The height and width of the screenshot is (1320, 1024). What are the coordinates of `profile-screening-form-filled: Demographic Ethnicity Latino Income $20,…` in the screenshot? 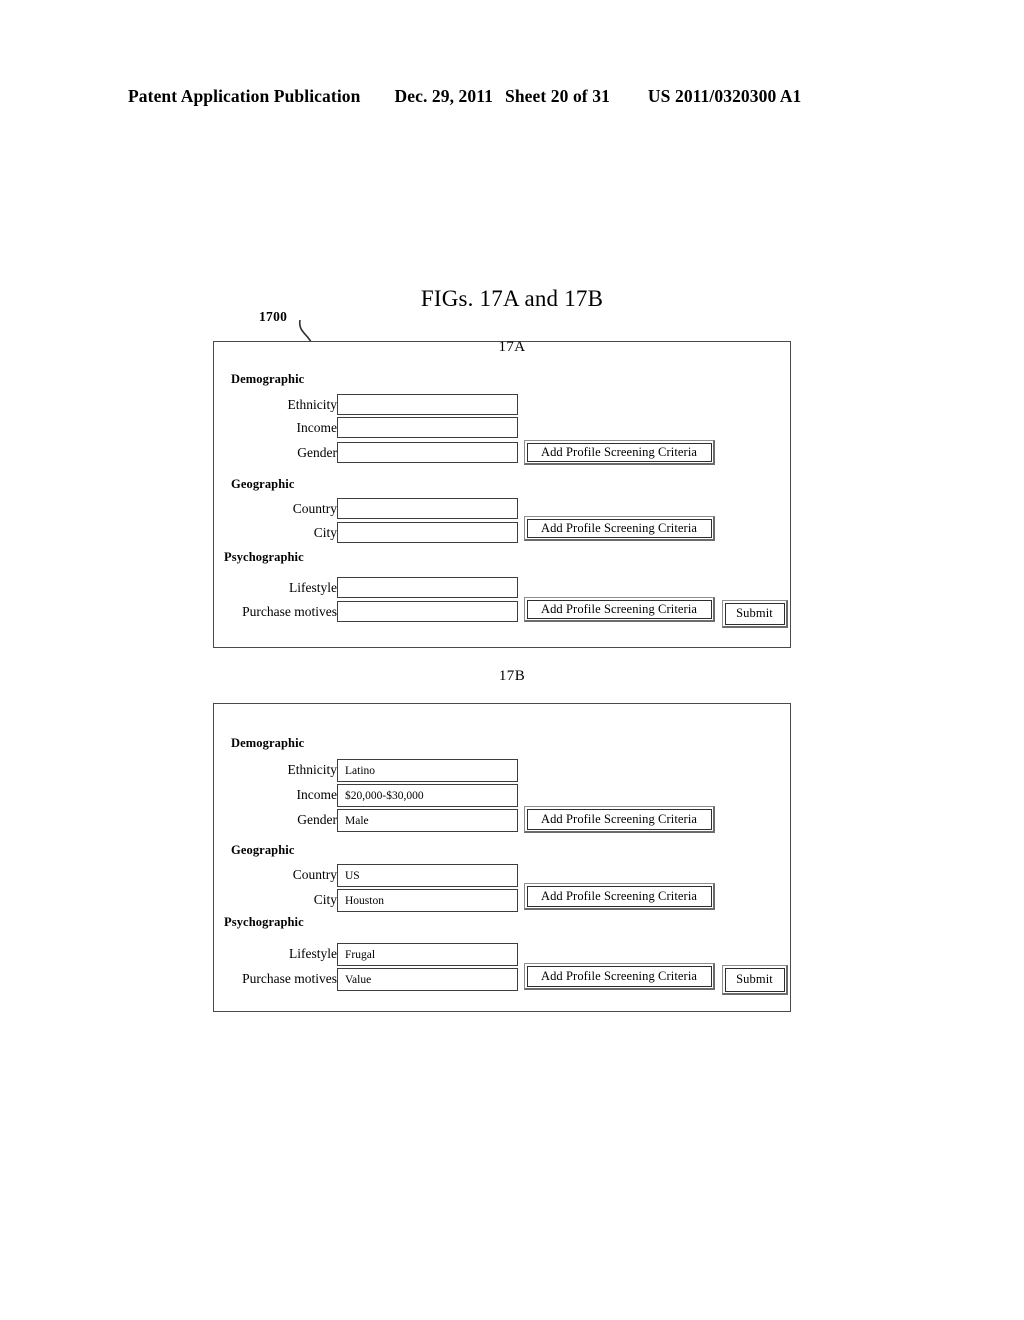 It's located at (502, 857).